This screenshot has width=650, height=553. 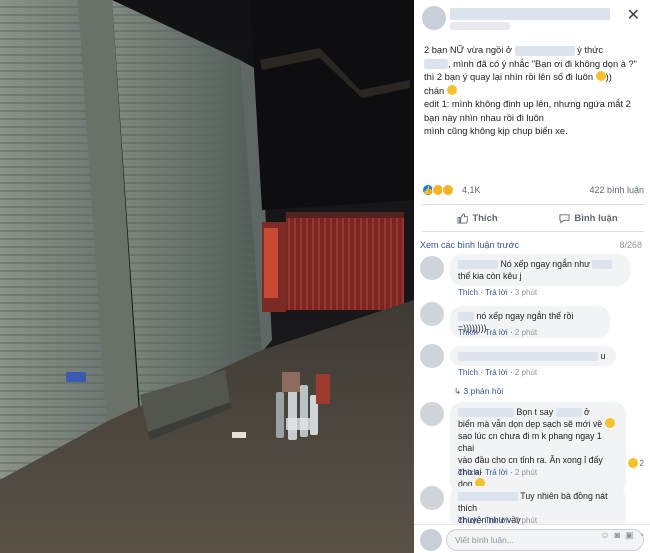 I want to click on comment-actions: Thích · Trả lời · 3 phút, so click(x=498, y=292).